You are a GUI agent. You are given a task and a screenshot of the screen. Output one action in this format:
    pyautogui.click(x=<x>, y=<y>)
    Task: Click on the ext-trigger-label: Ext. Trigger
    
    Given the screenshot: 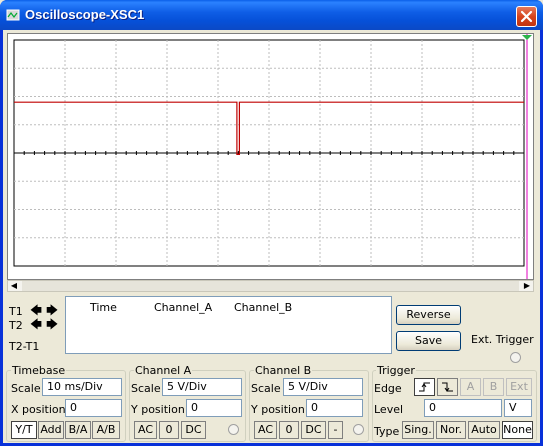 What is the action you would take?
    pyautogui.click(x=502, y=339)
    